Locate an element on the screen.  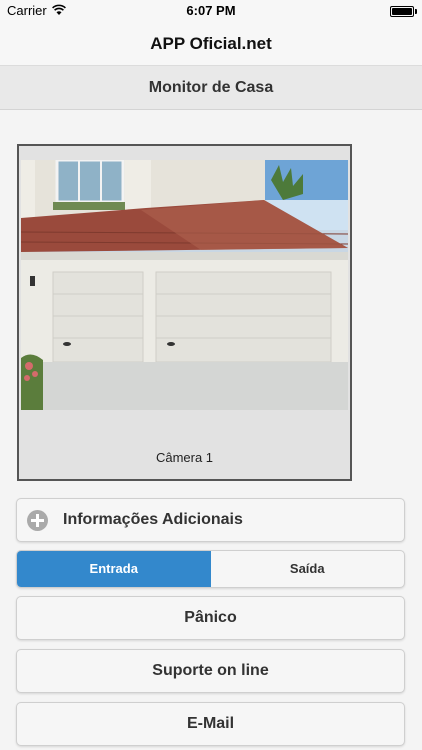
additional-info-button: Informações Adicionais is located at coordinates (210, 520).